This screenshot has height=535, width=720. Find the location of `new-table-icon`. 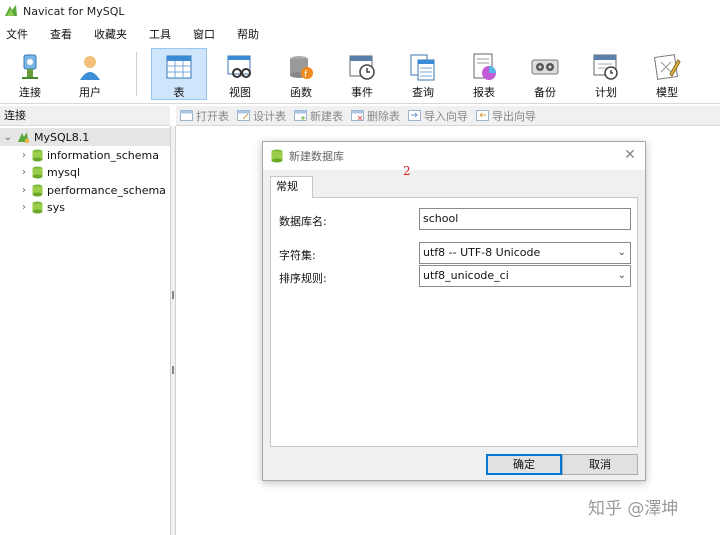

new-table-icon is located at coordinates (300, 115).